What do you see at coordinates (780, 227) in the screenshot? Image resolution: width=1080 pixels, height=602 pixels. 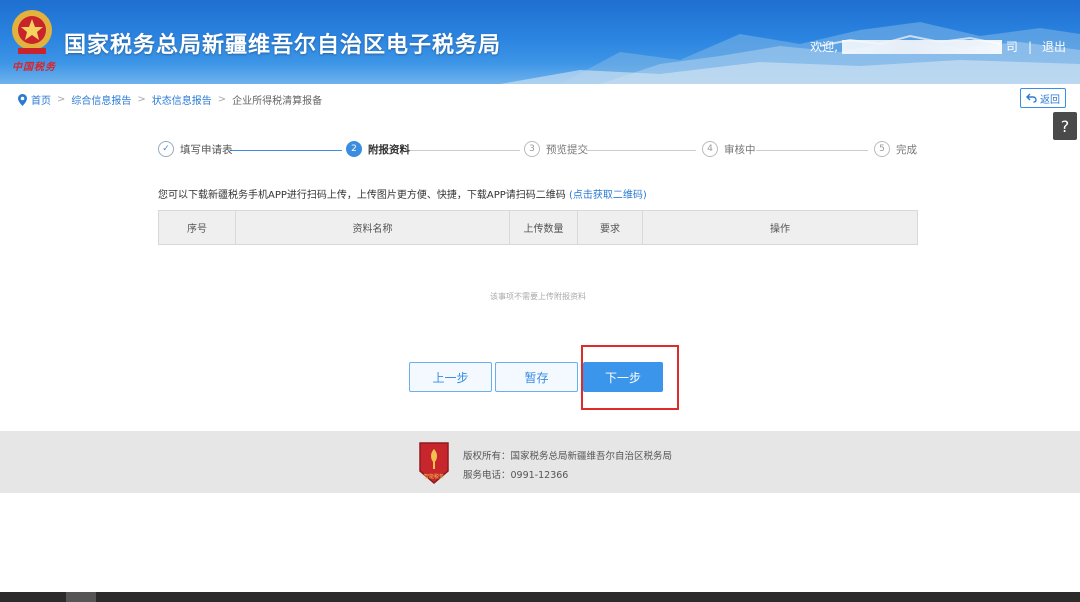 I see `column-header-action: 操作` at bounding box center [780, 227].